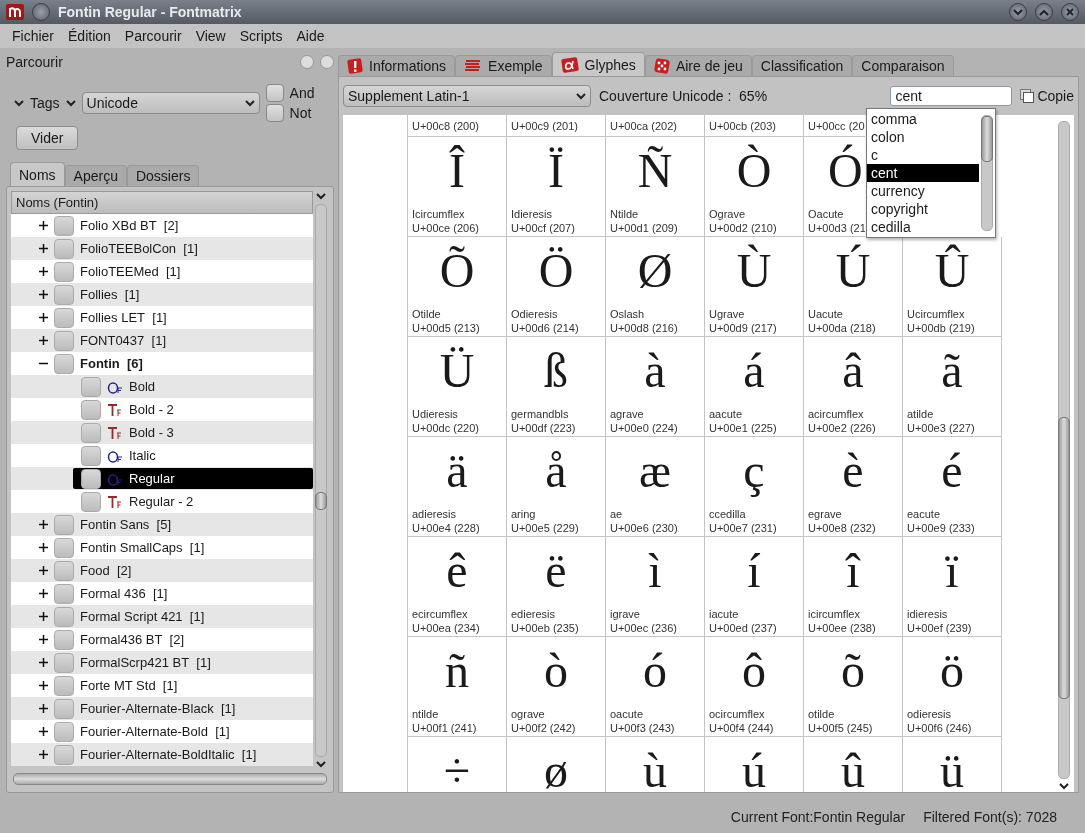  What do you see at coordinates (261, 36) in the screenshot?
I see `menu-item: Scripts` at bounding box center [261, 36].